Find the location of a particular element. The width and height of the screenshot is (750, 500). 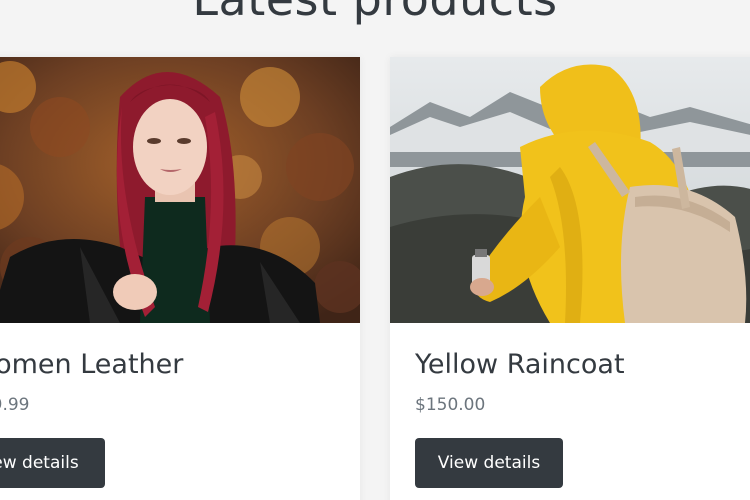

section-title: Latest products is located at coordinates (375, 13).